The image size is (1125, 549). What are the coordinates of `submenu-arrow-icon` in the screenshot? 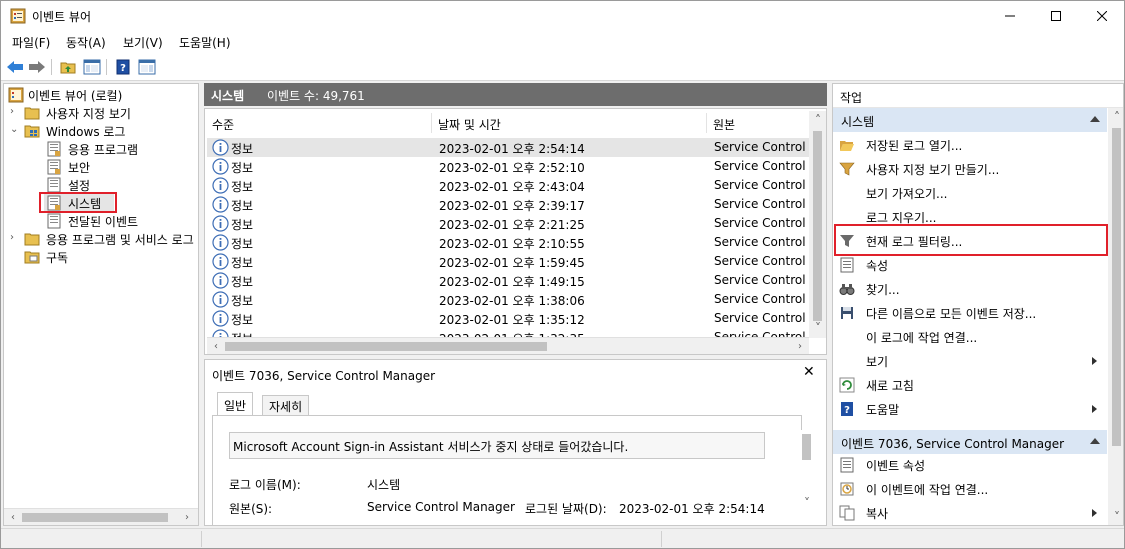 It's located at (1094, 513).